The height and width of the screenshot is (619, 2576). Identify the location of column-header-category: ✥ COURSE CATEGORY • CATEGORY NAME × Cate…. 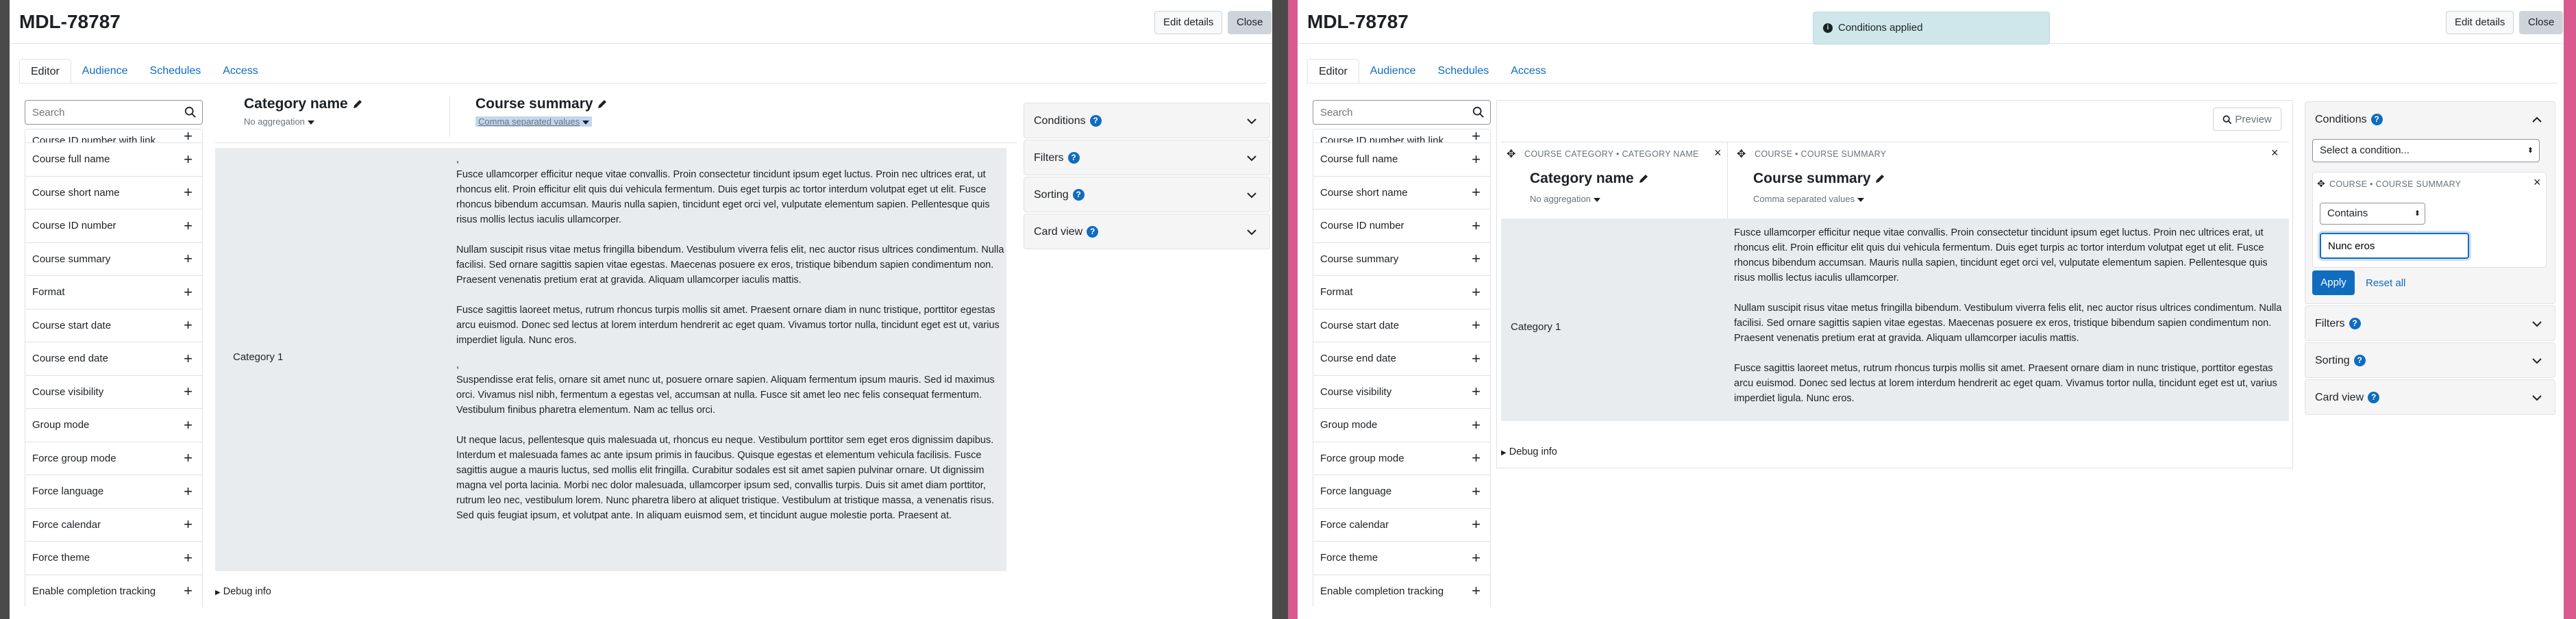
(1617, 181).